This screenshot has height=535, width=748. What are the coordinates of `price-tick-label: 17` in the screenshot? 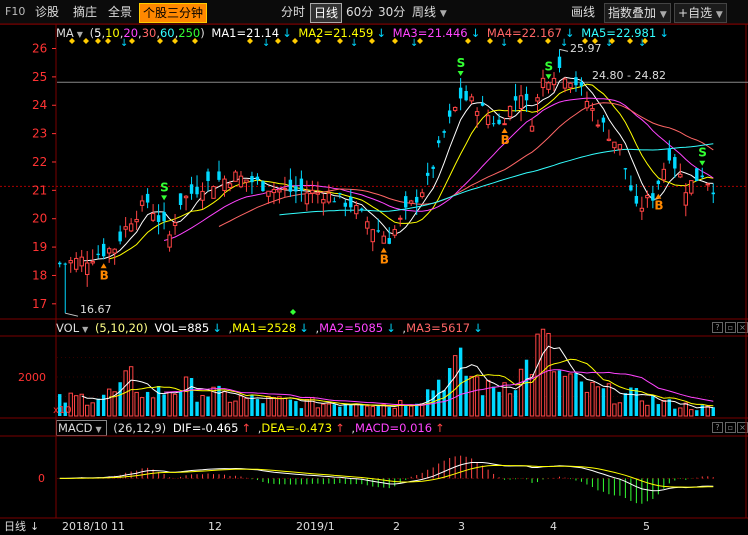 It's located at (39, 304).